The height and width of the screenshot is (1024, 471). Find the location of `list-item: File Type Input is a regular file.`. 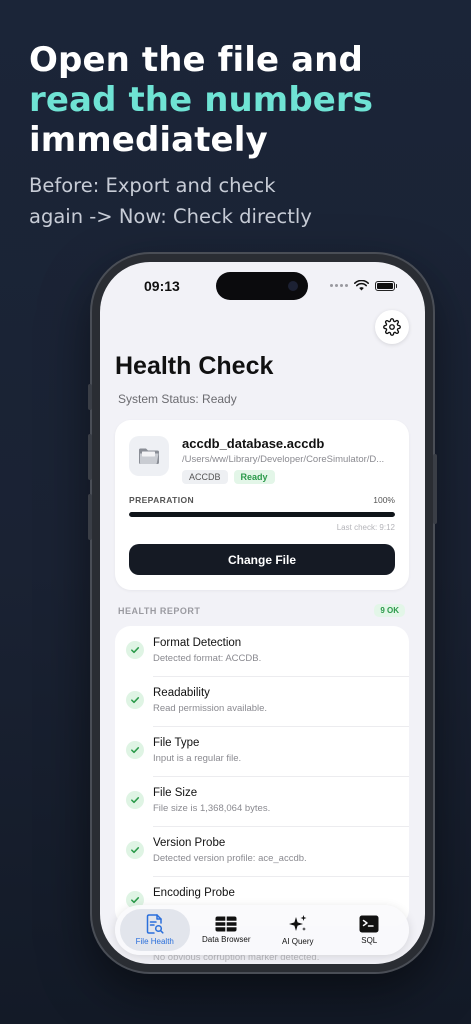

list-item: File Type Input is a regular file. is located at coordinates (262, 751).